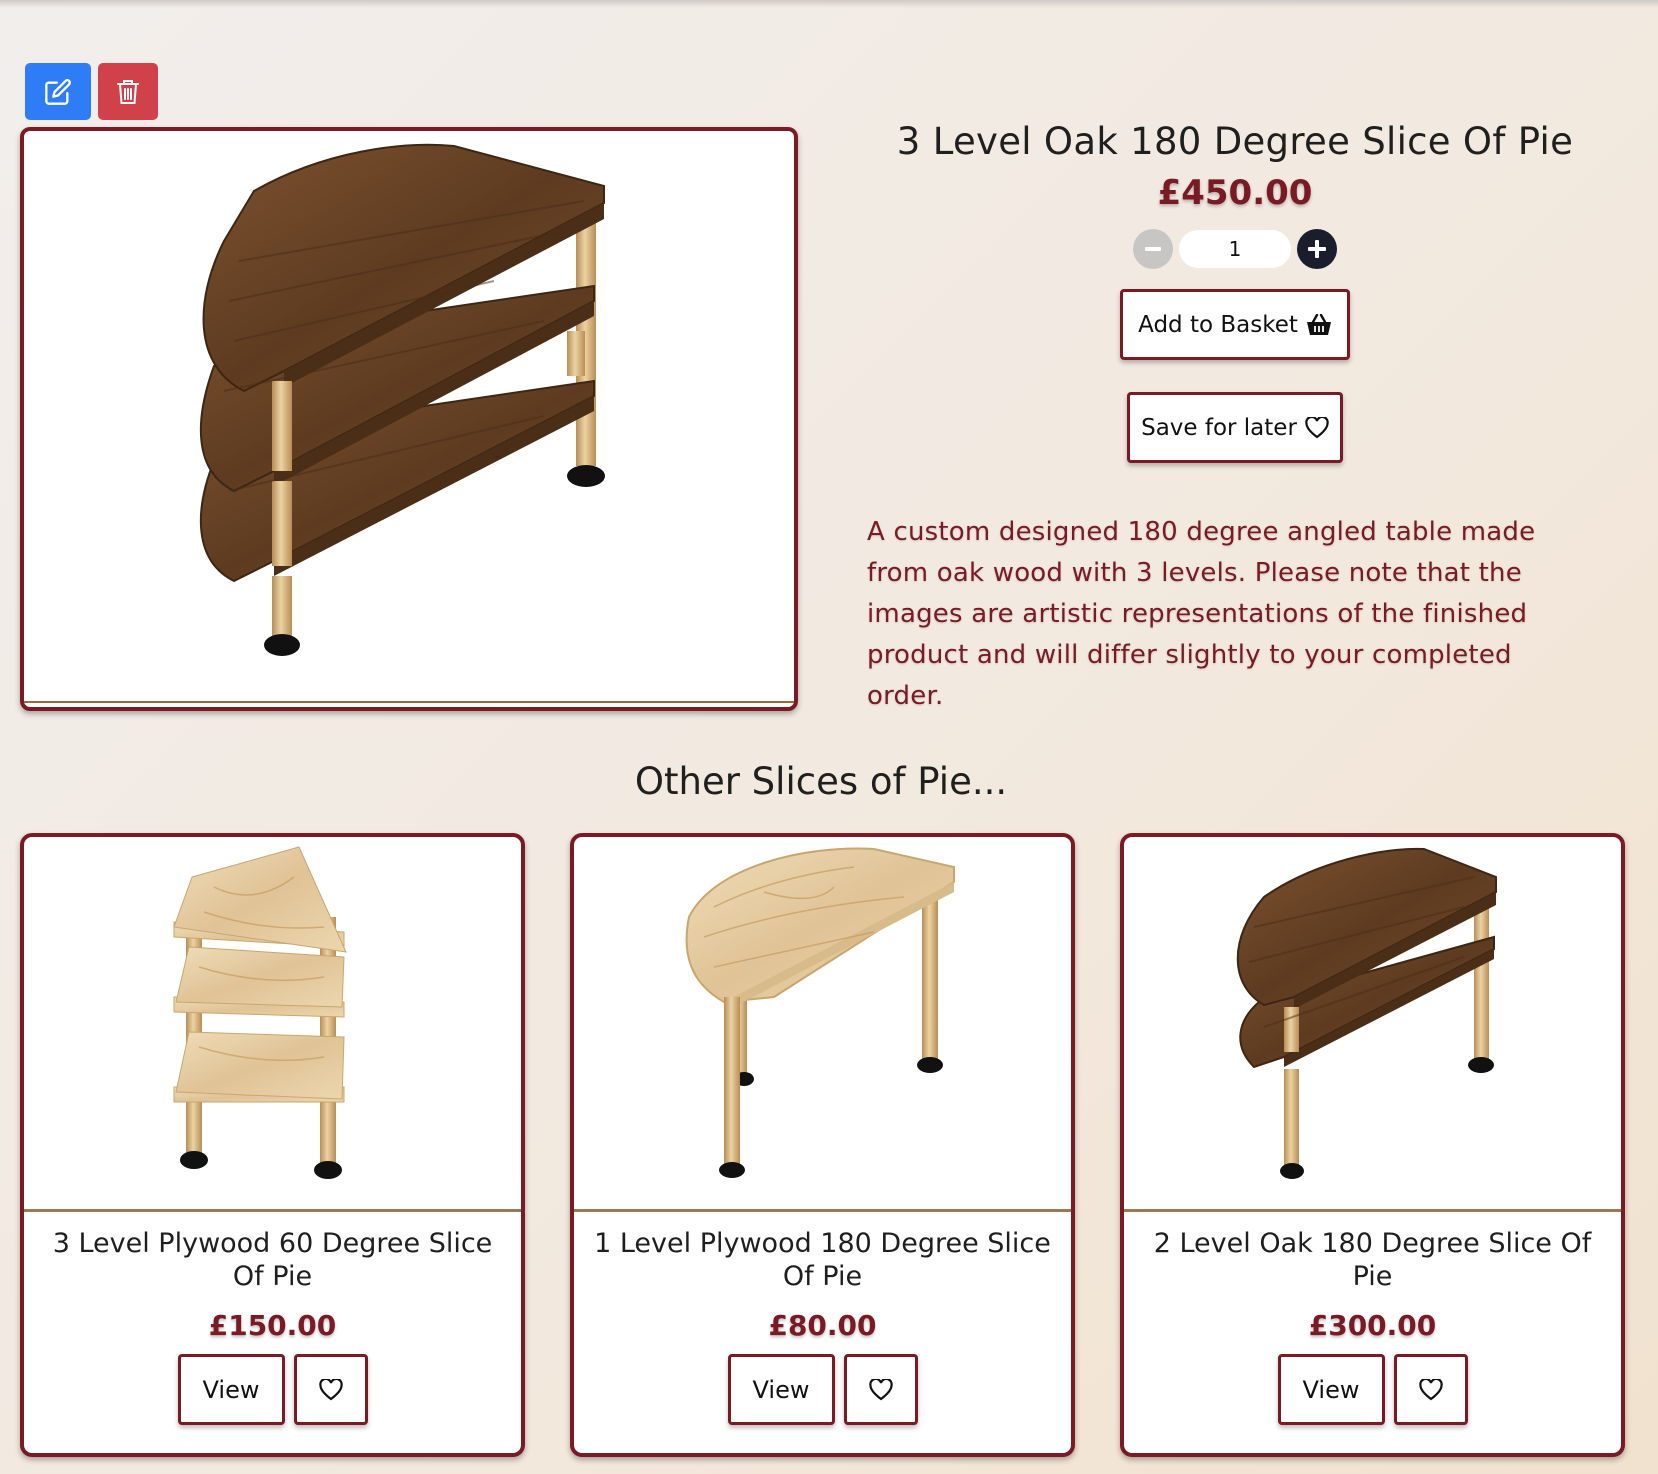 The width and height of the screenshot is (1658, 1474). What do you see at coordinates (272, 1325) in the screenshot?
I see `related-product-price: £150.00` at bounding box center [272, 1325].